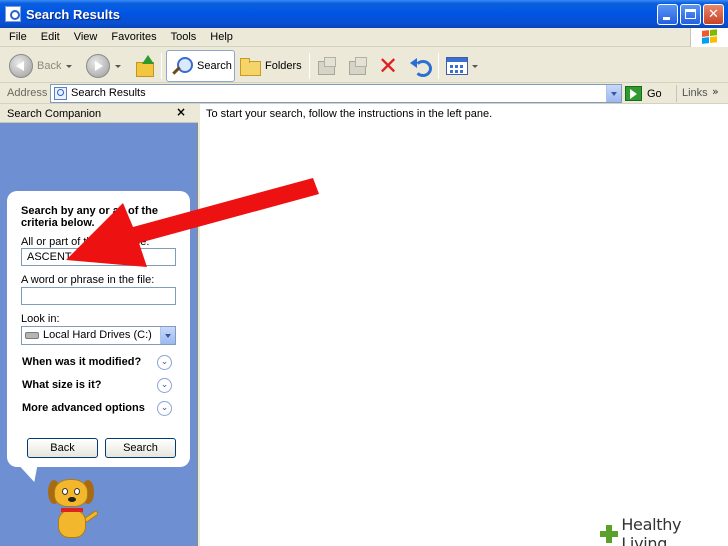  What do you see at coordinates (62, 385) in the screenshot?
I see `size-label: What size is it?` at bounding box center [62, 385].